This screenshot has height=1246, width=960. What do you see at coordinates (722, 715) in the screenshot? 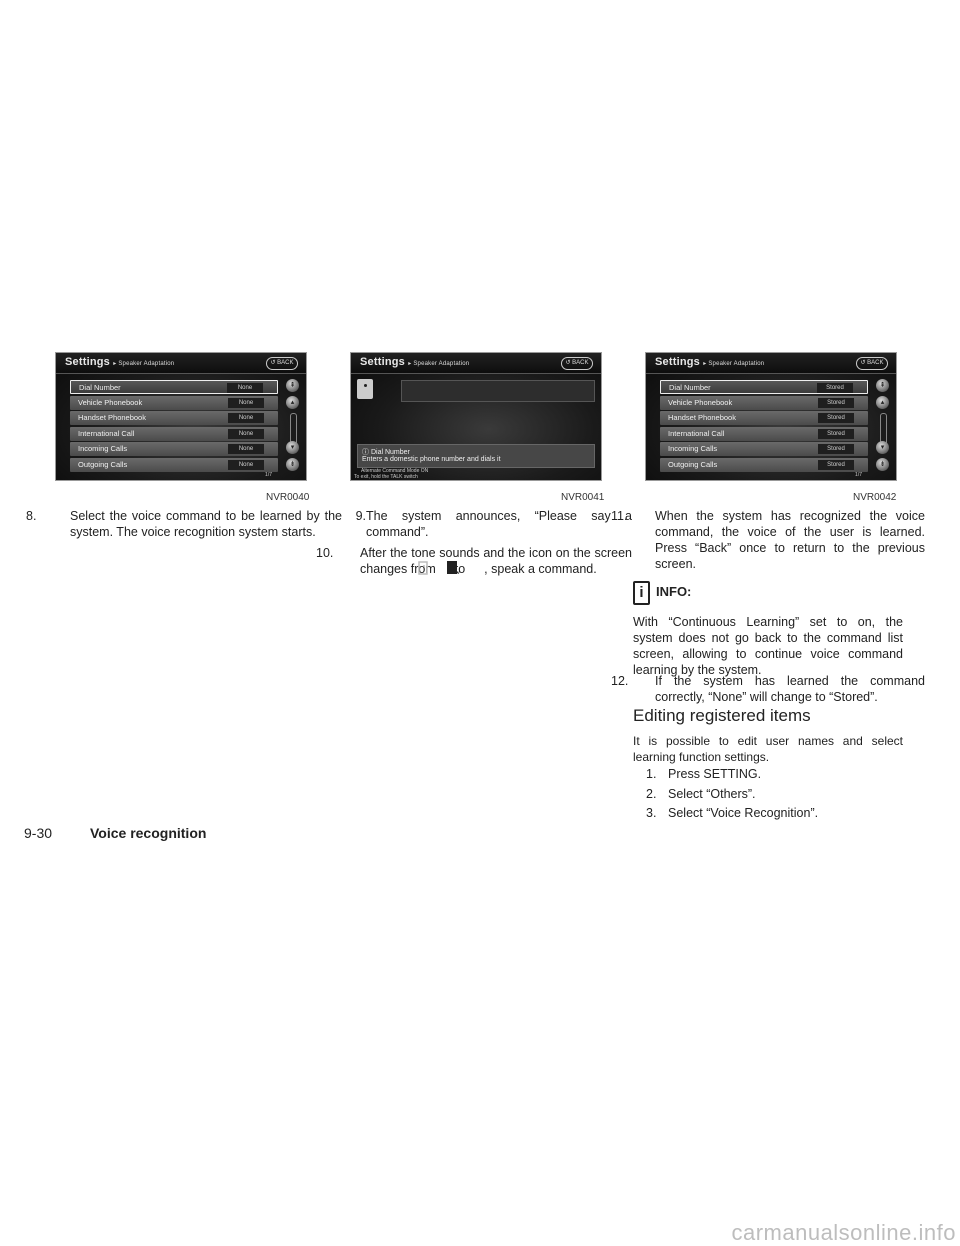
I see `section-heading: Editing registered items` at bounding box center [722, 715].